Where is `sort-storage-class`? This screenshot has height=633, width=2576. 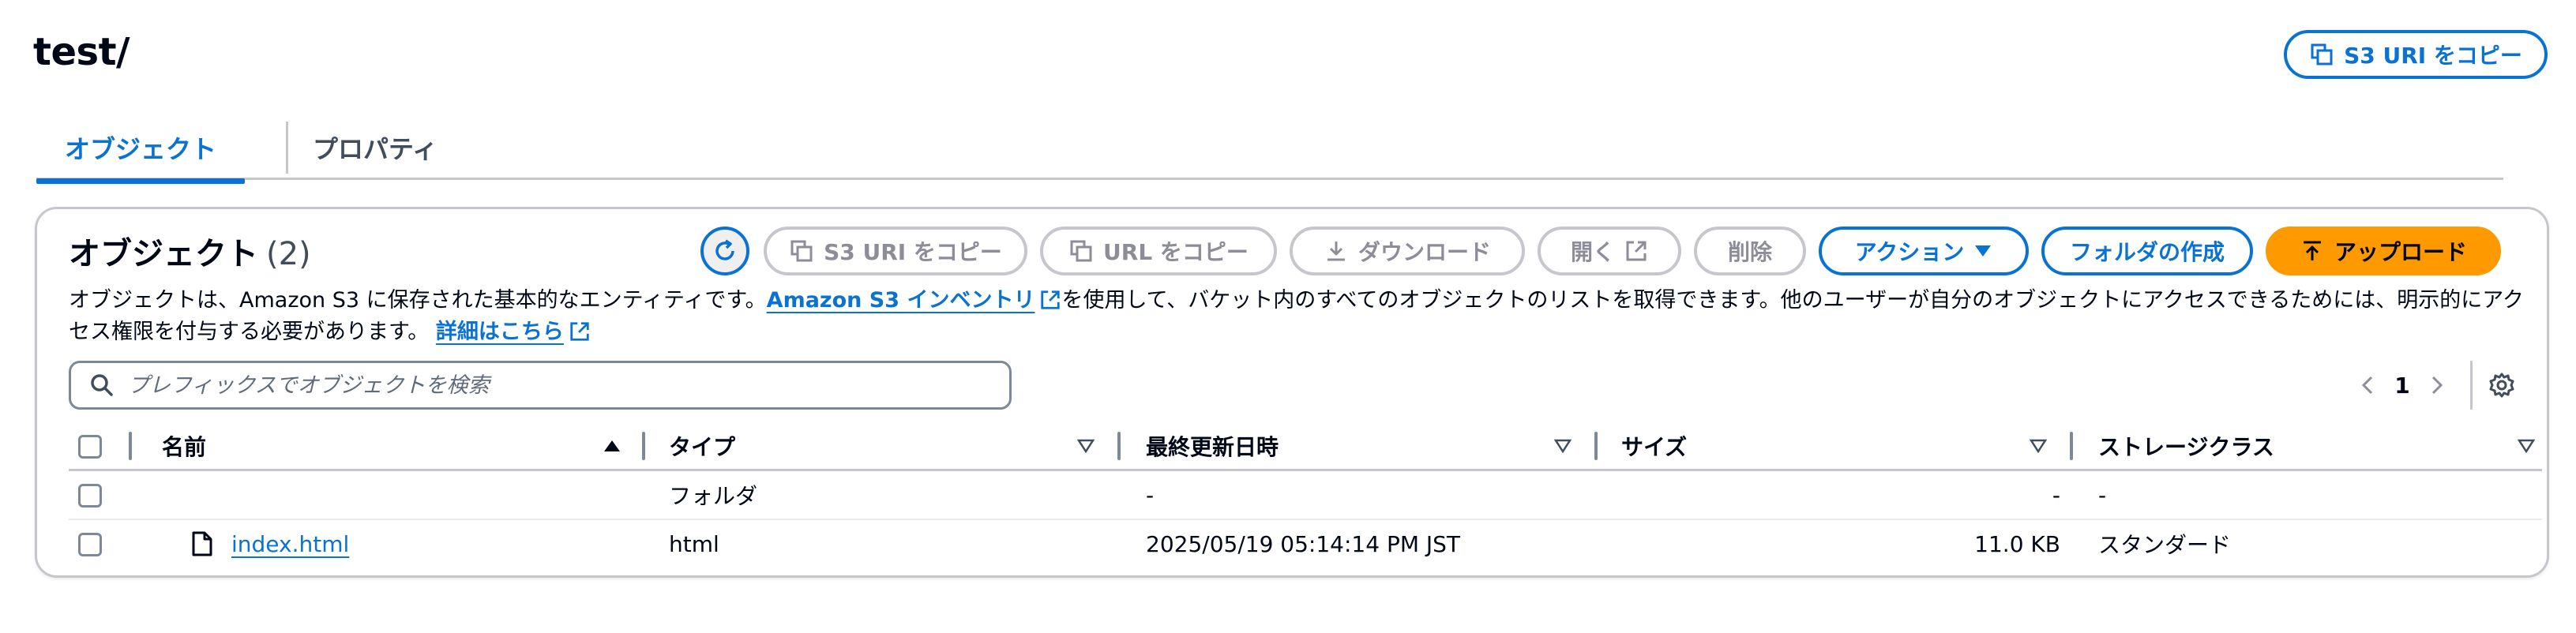 sort-storage-class is located at coordinates (2526, 446).